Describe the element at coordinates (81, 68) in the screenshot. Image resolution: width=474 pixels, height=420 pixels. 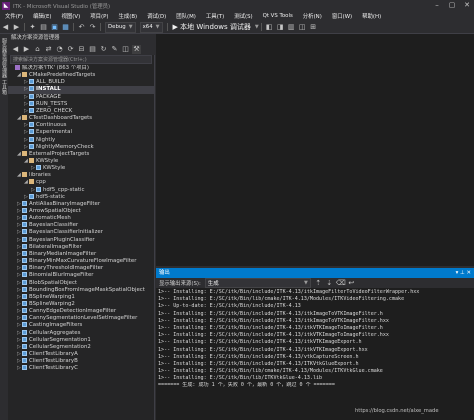
I see `tree-item: 解决方案'ITK' (863 个项目)` at that location.